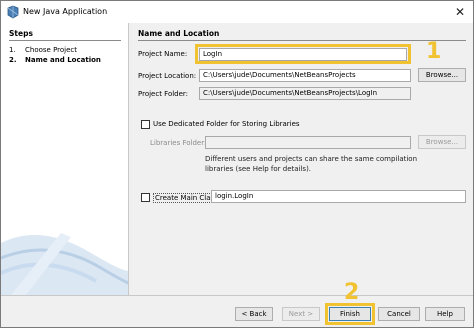  I want to click on close-icon: ✕, so click(460, 12).